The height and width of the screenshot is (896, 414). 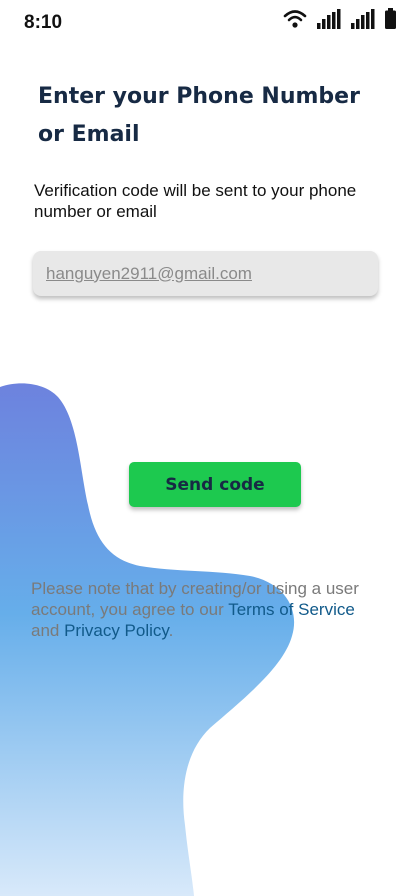 I want to click on terms-of-service-link: Terms of Service, so click(x=291, y=609).